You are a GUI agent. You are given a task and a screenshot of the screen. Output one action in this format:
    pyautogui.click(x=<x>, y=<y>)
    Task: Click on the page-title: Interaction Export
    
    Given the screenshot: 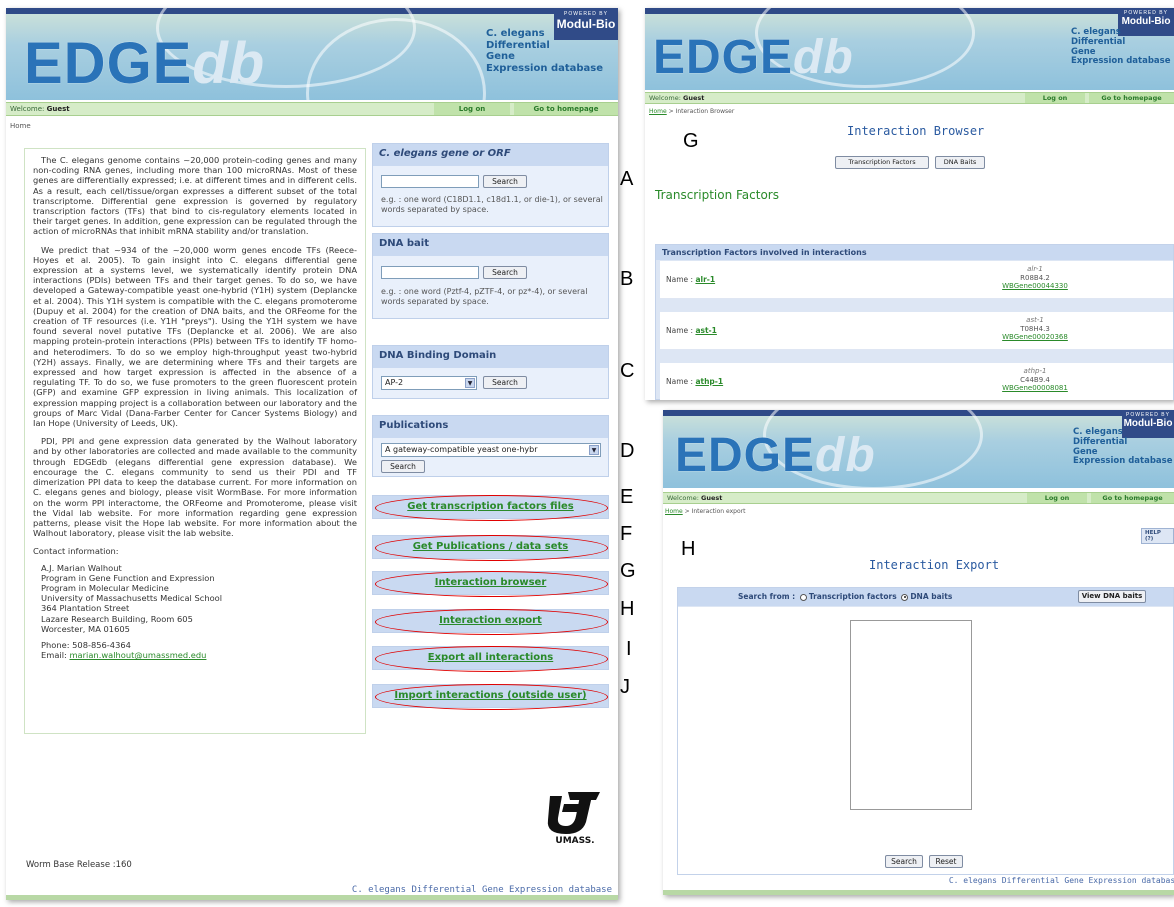 What is the action you would take?
    pyautogui.click(x=934, y=565)
    